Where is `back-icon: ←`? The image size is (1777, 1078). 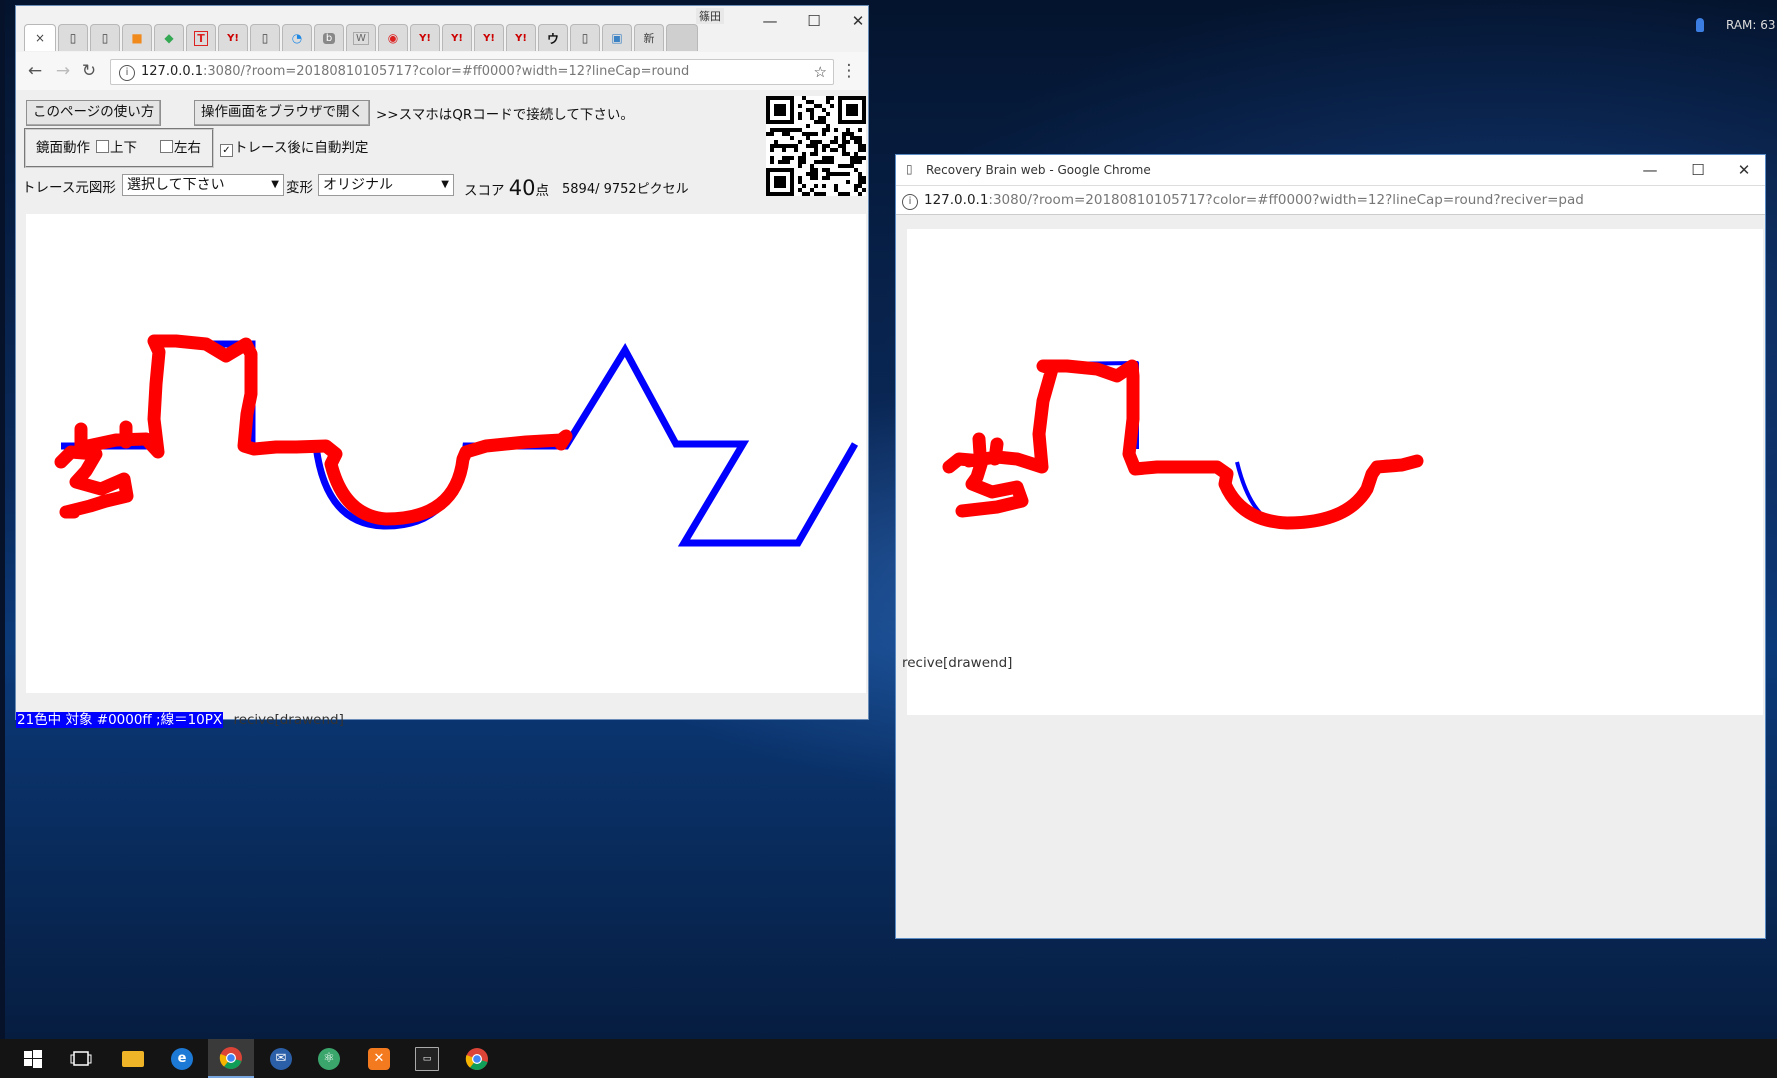
back-icon: ← is located at coordinates (35, 71).